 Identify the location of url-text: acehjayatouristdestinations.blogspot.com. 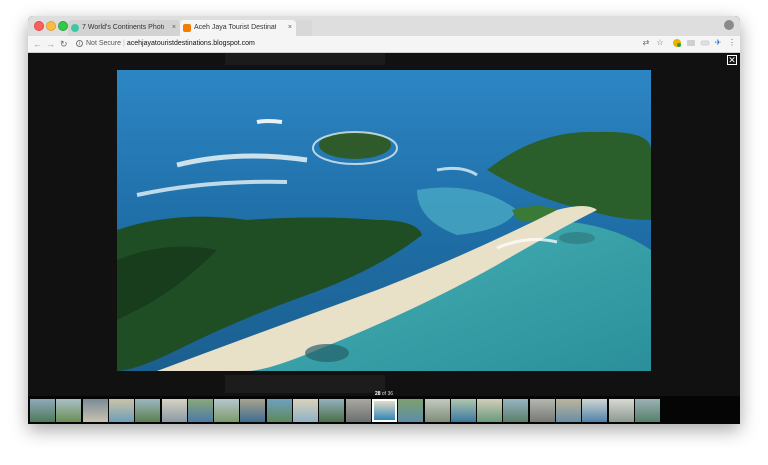
(190, 43).